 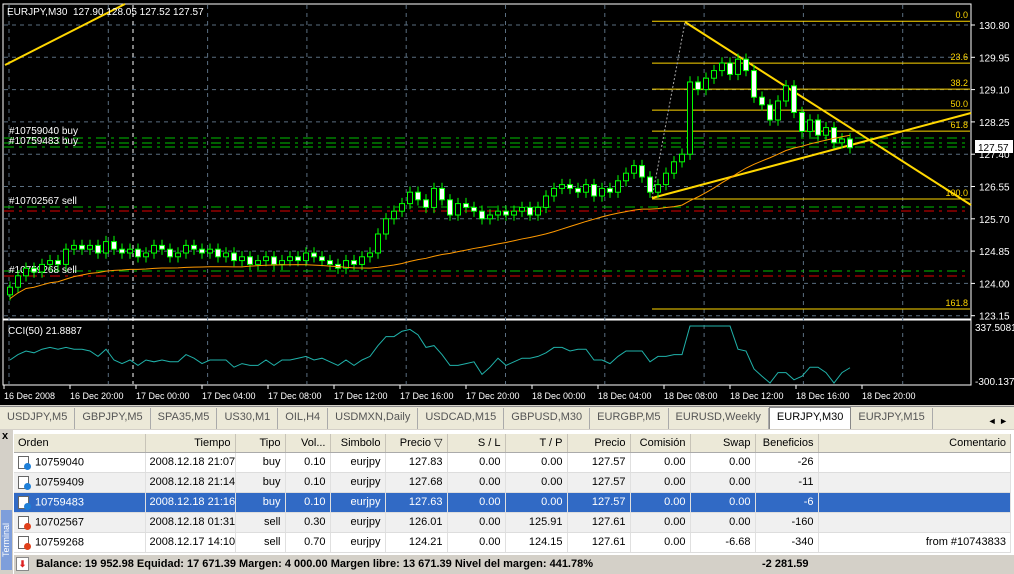 What do you see at coordinates (914, 522) in the screenshot?
I see `order-cell` at bounding box center [914, 522].